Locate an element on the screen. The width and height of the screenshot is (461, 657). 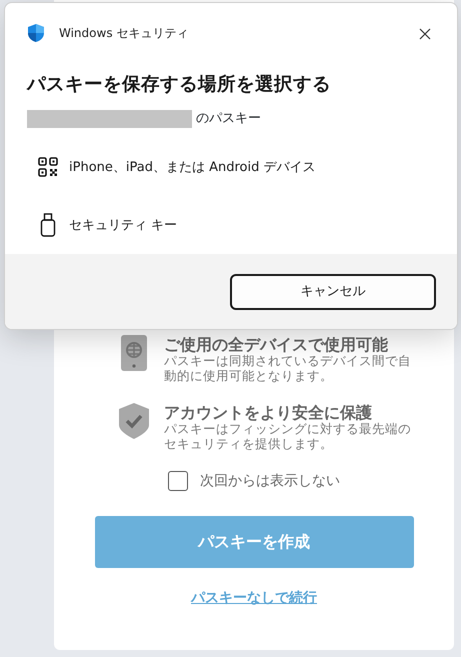
checkbox is located at coordinates (178, 481).